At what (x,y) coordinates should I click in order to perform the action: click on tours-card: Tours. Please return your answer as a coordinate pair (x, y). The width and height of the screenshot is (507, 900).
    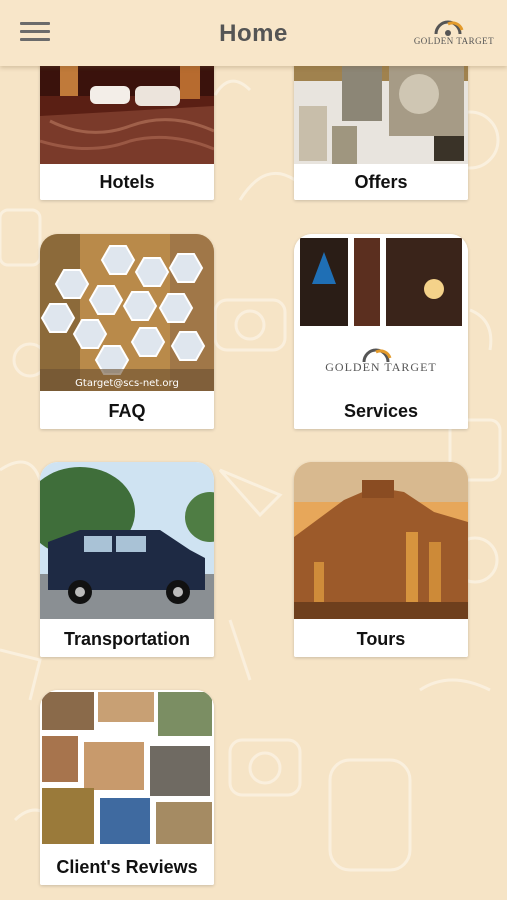
    Looking at the image, I should click on (381, 559).